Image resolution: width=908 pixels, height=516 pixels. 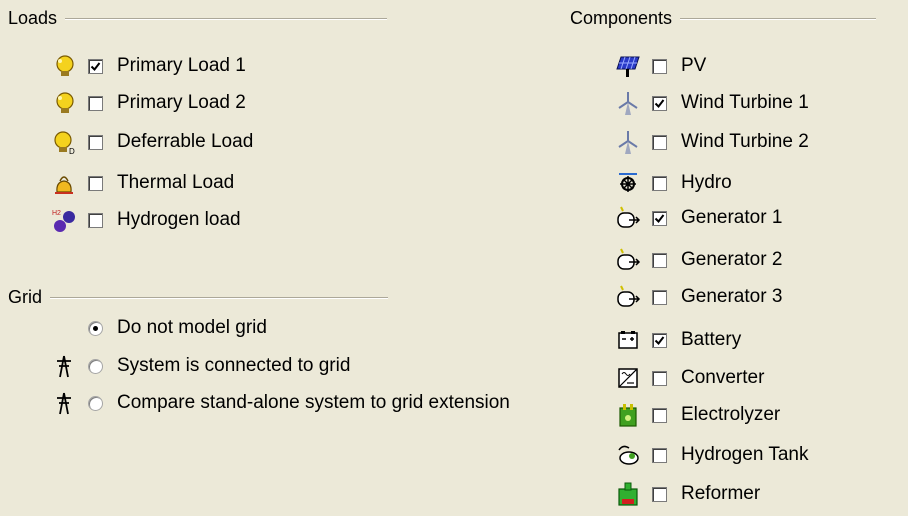 What do you see at coordinates (25, 297) in the screenshot?
I see `grid-title-label: Grid` at bounding box center [25, 297].